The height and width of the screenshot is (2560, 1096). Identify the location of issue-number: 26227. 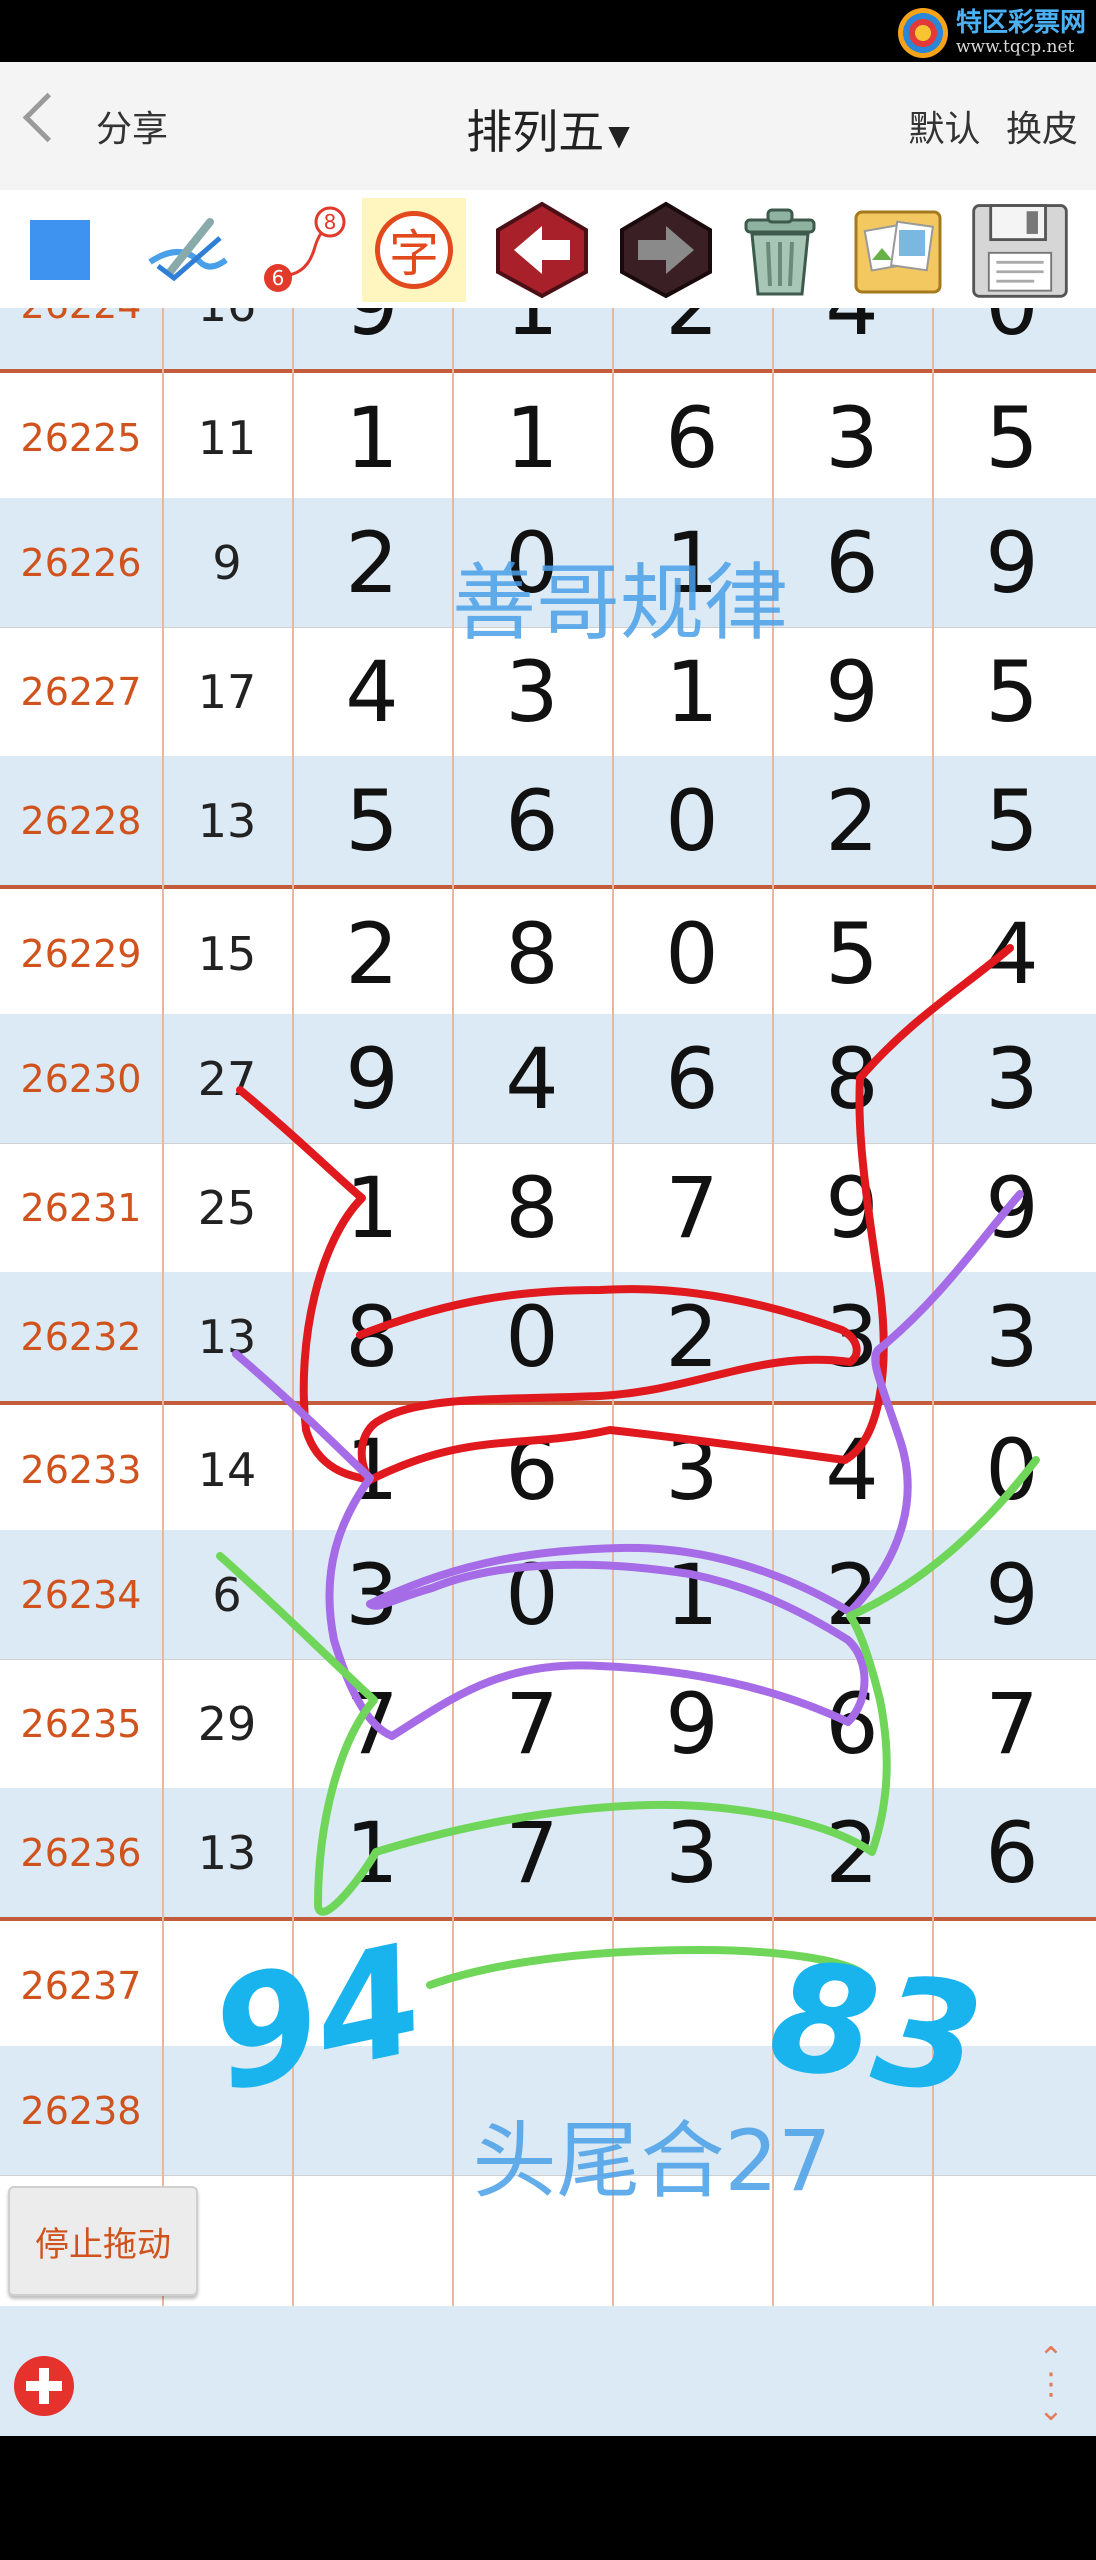
(81, 691).